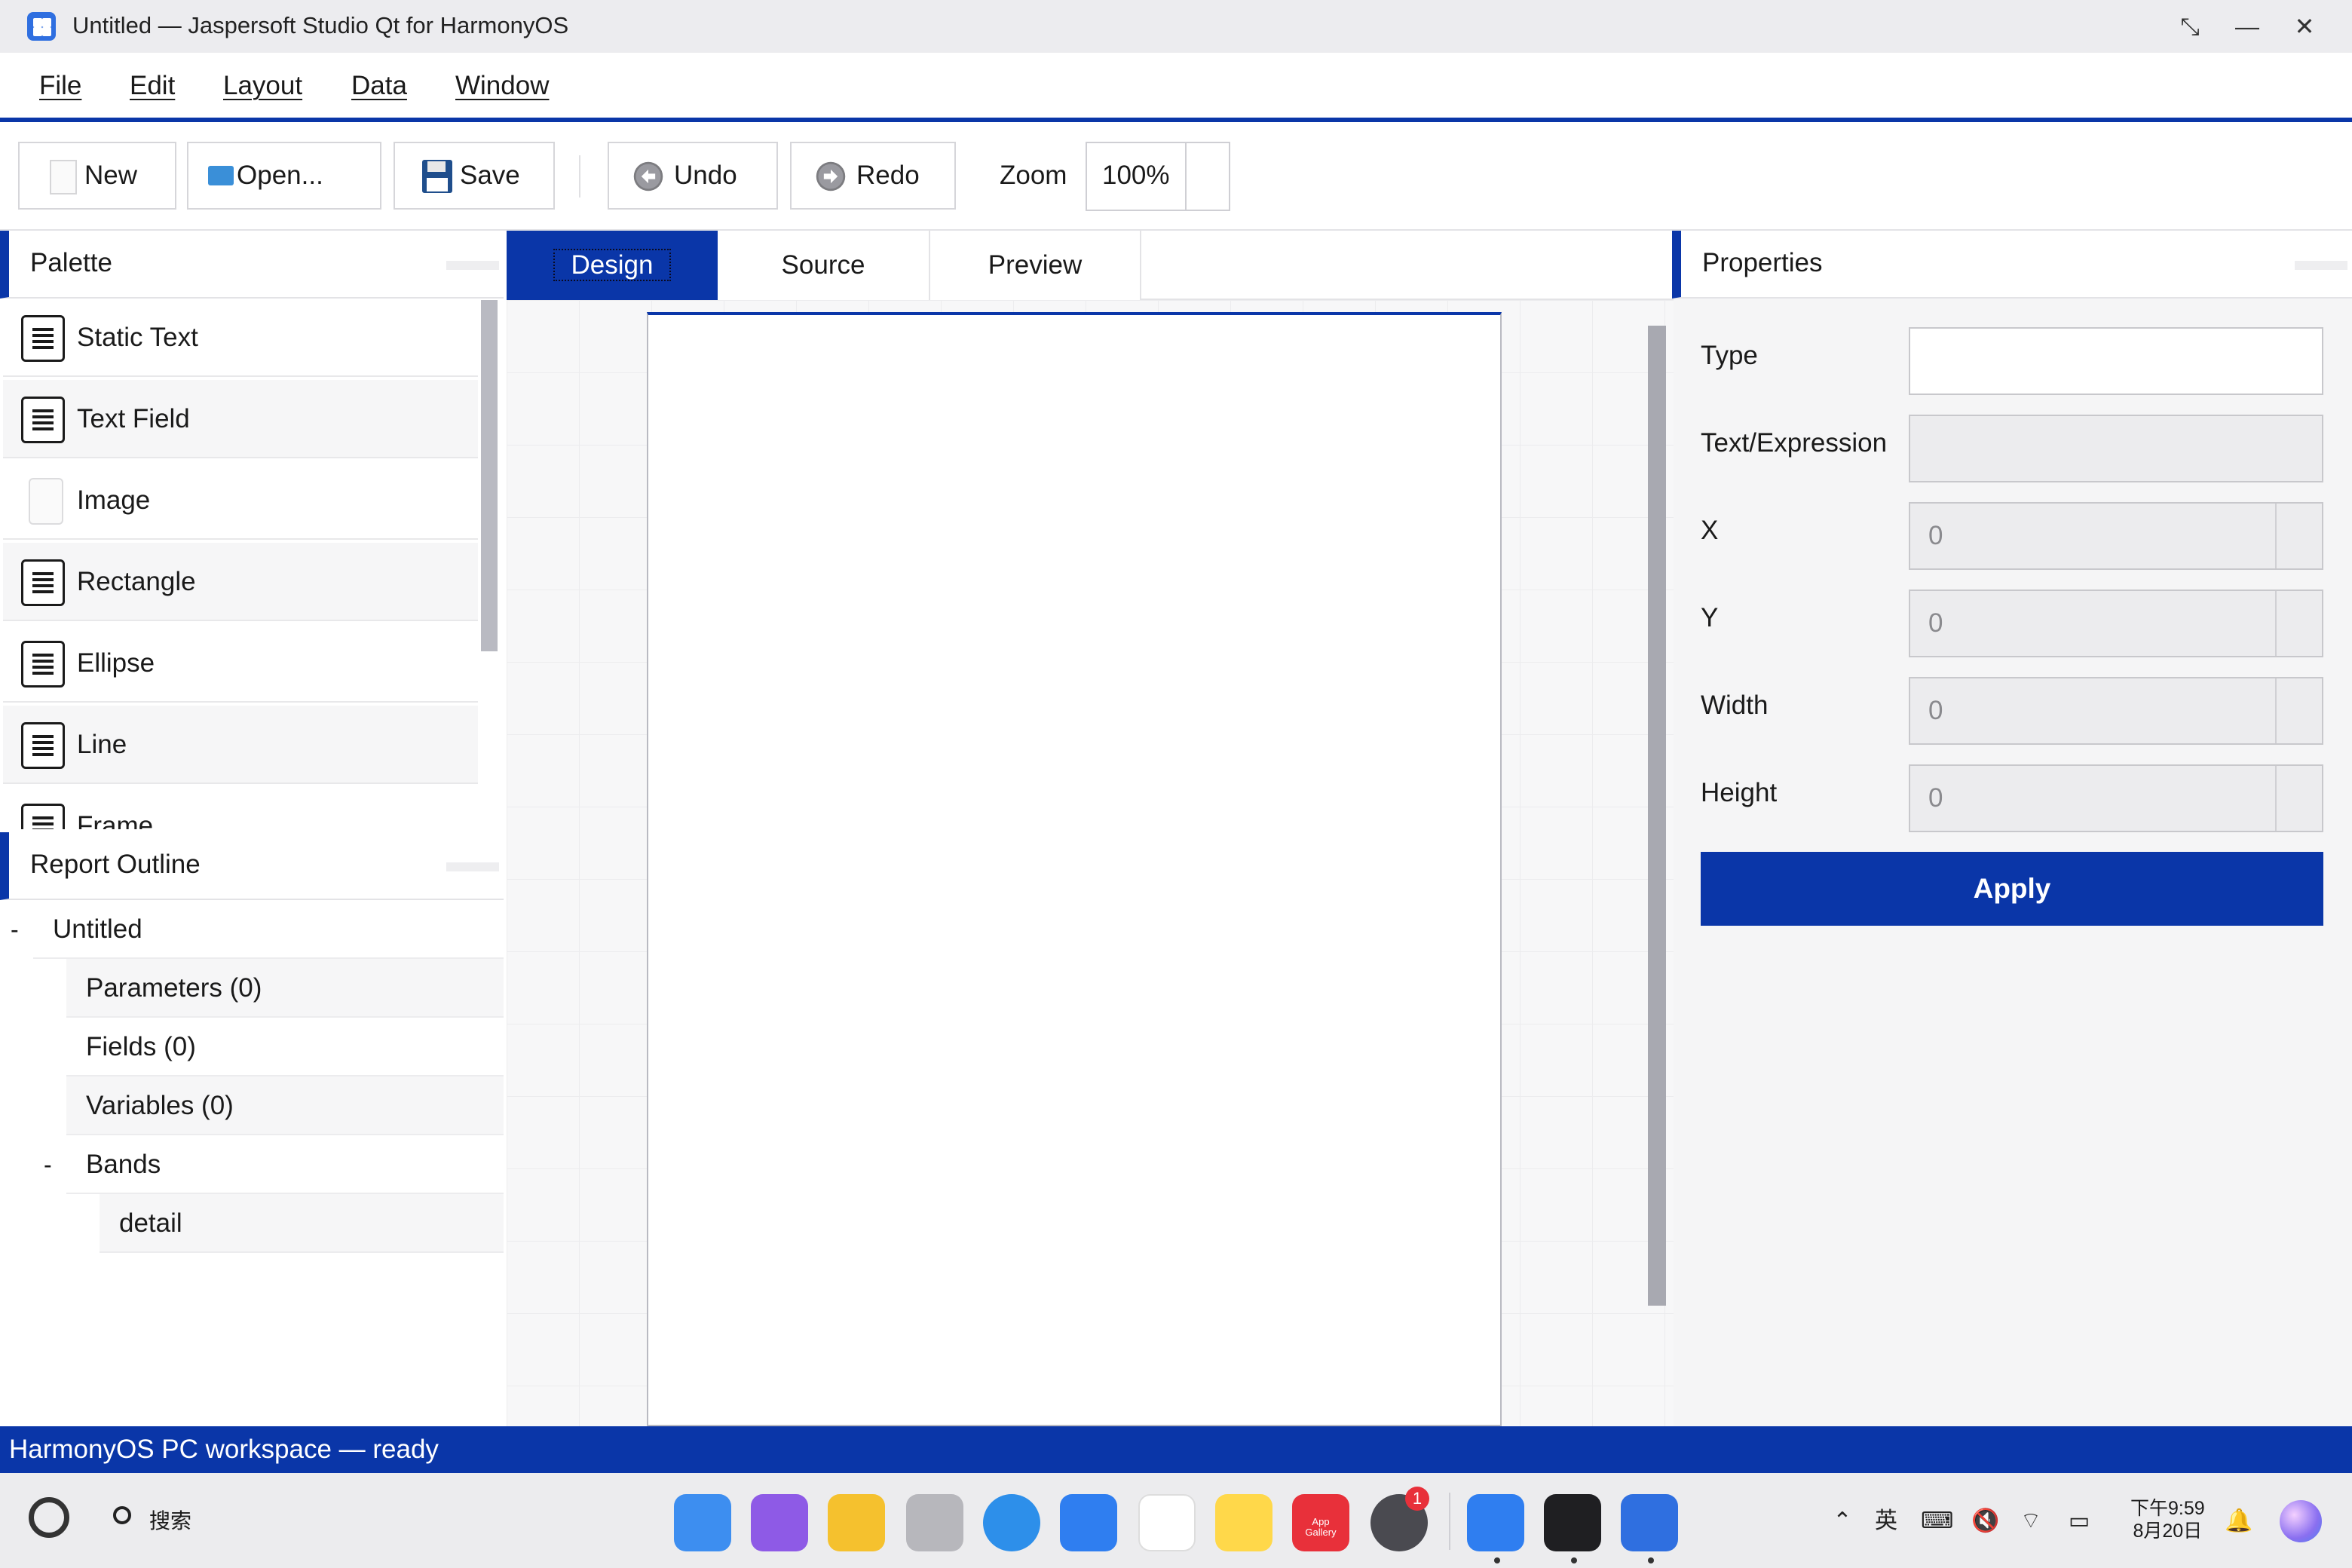 This screenshot has width=2352, height=1568. I want to click on mail-icon, so click(1088, 1522).